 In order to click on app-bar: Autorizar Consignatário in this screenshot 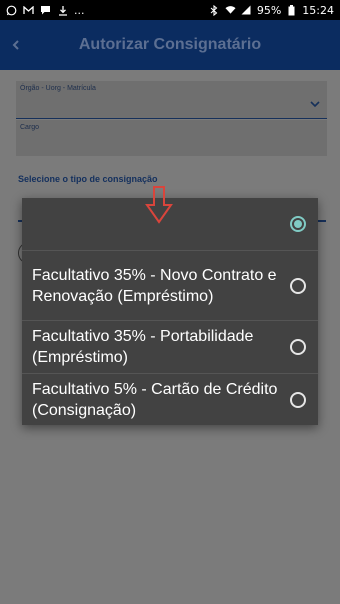, I will do `click(170, 45)`.